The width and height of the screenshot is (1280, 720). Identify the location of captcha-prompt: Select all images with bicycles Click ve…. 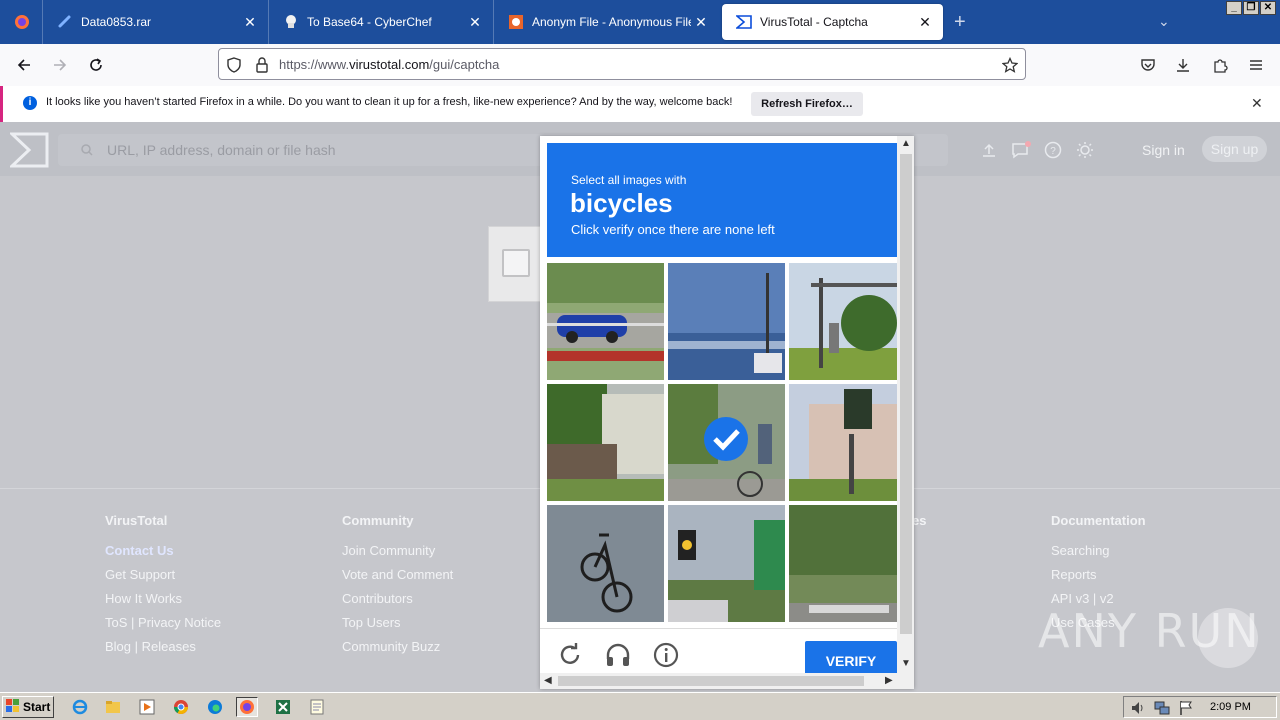
(722, 200).